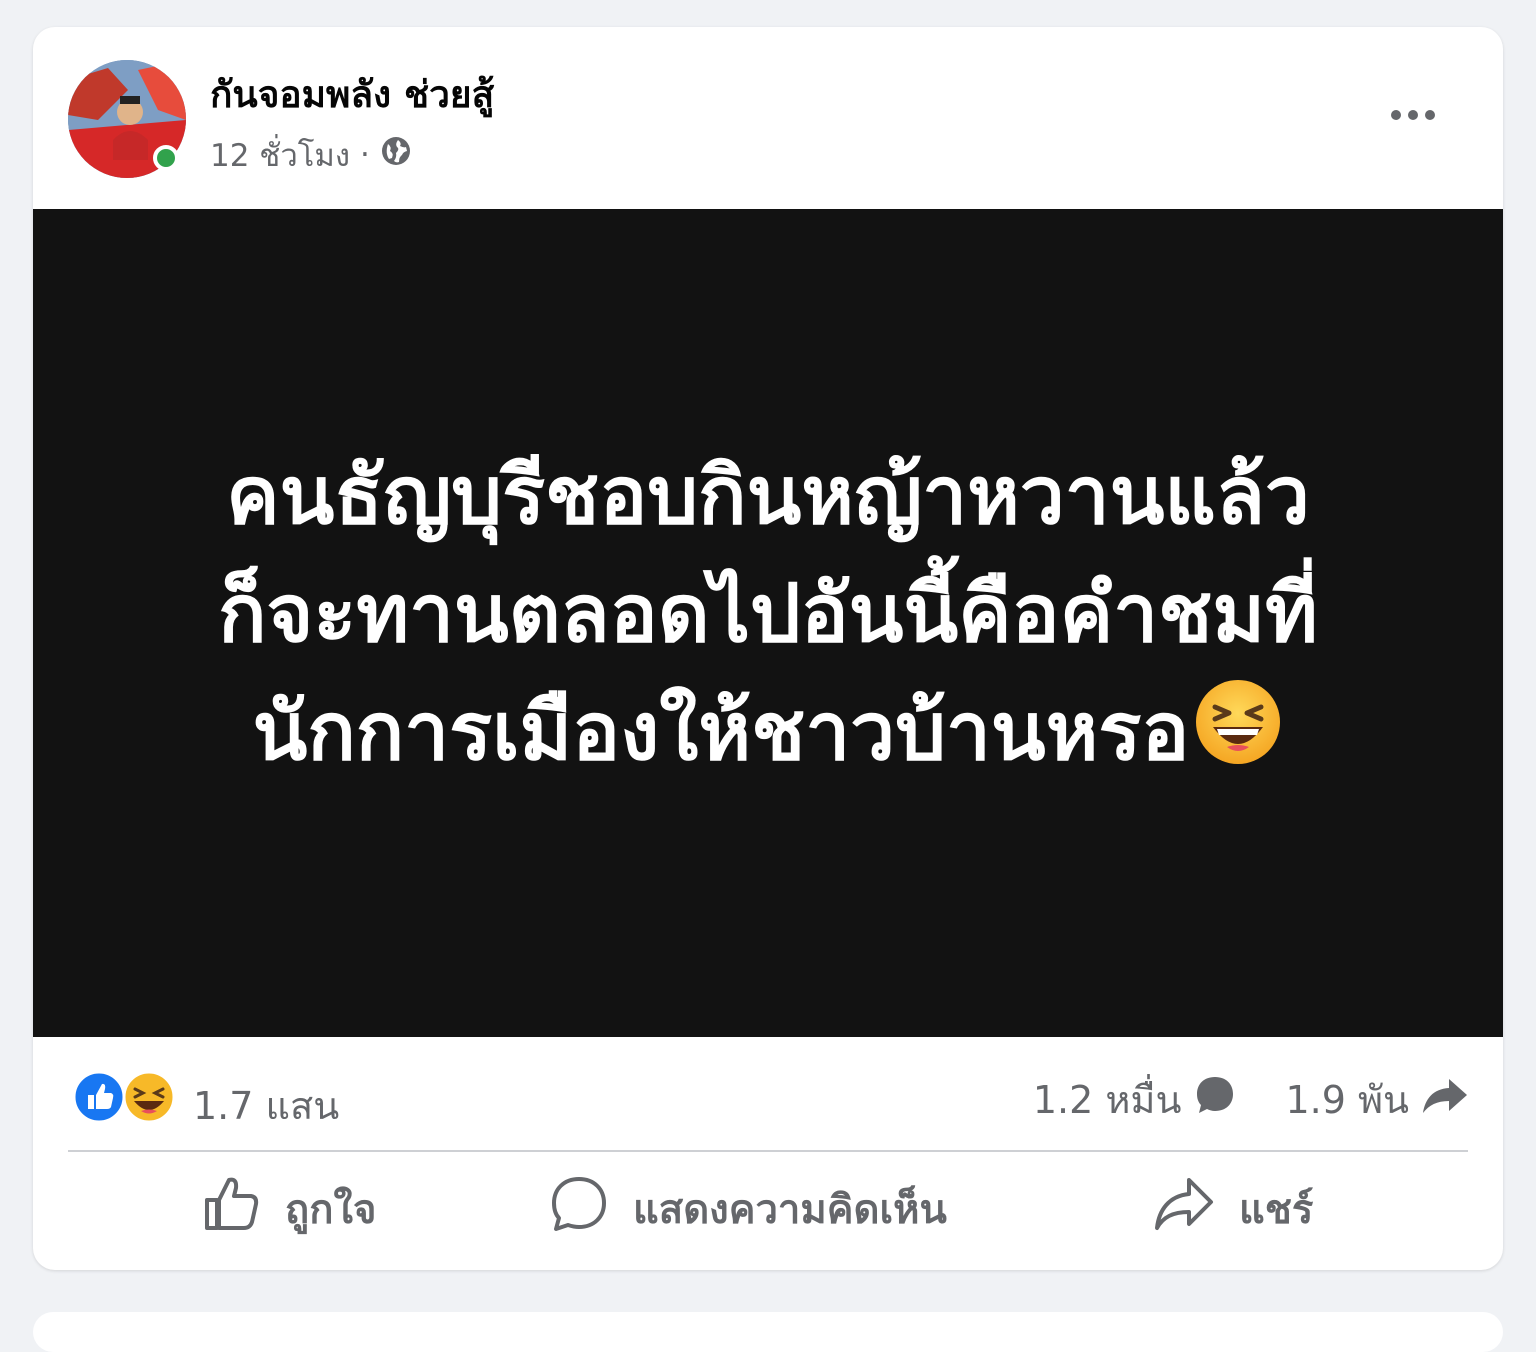  I want to click on share-label: แชร์, so click(1276, 1210).